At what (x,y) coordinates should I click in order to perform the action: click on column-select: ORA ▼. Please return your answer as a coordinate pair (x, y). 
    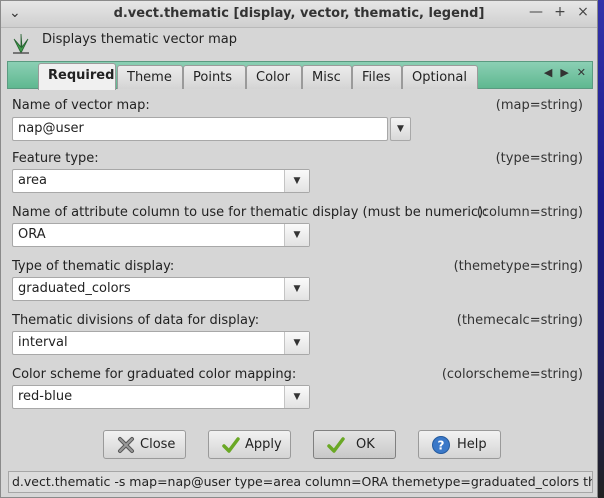
    Looking at the image, I should click on (161, 235).